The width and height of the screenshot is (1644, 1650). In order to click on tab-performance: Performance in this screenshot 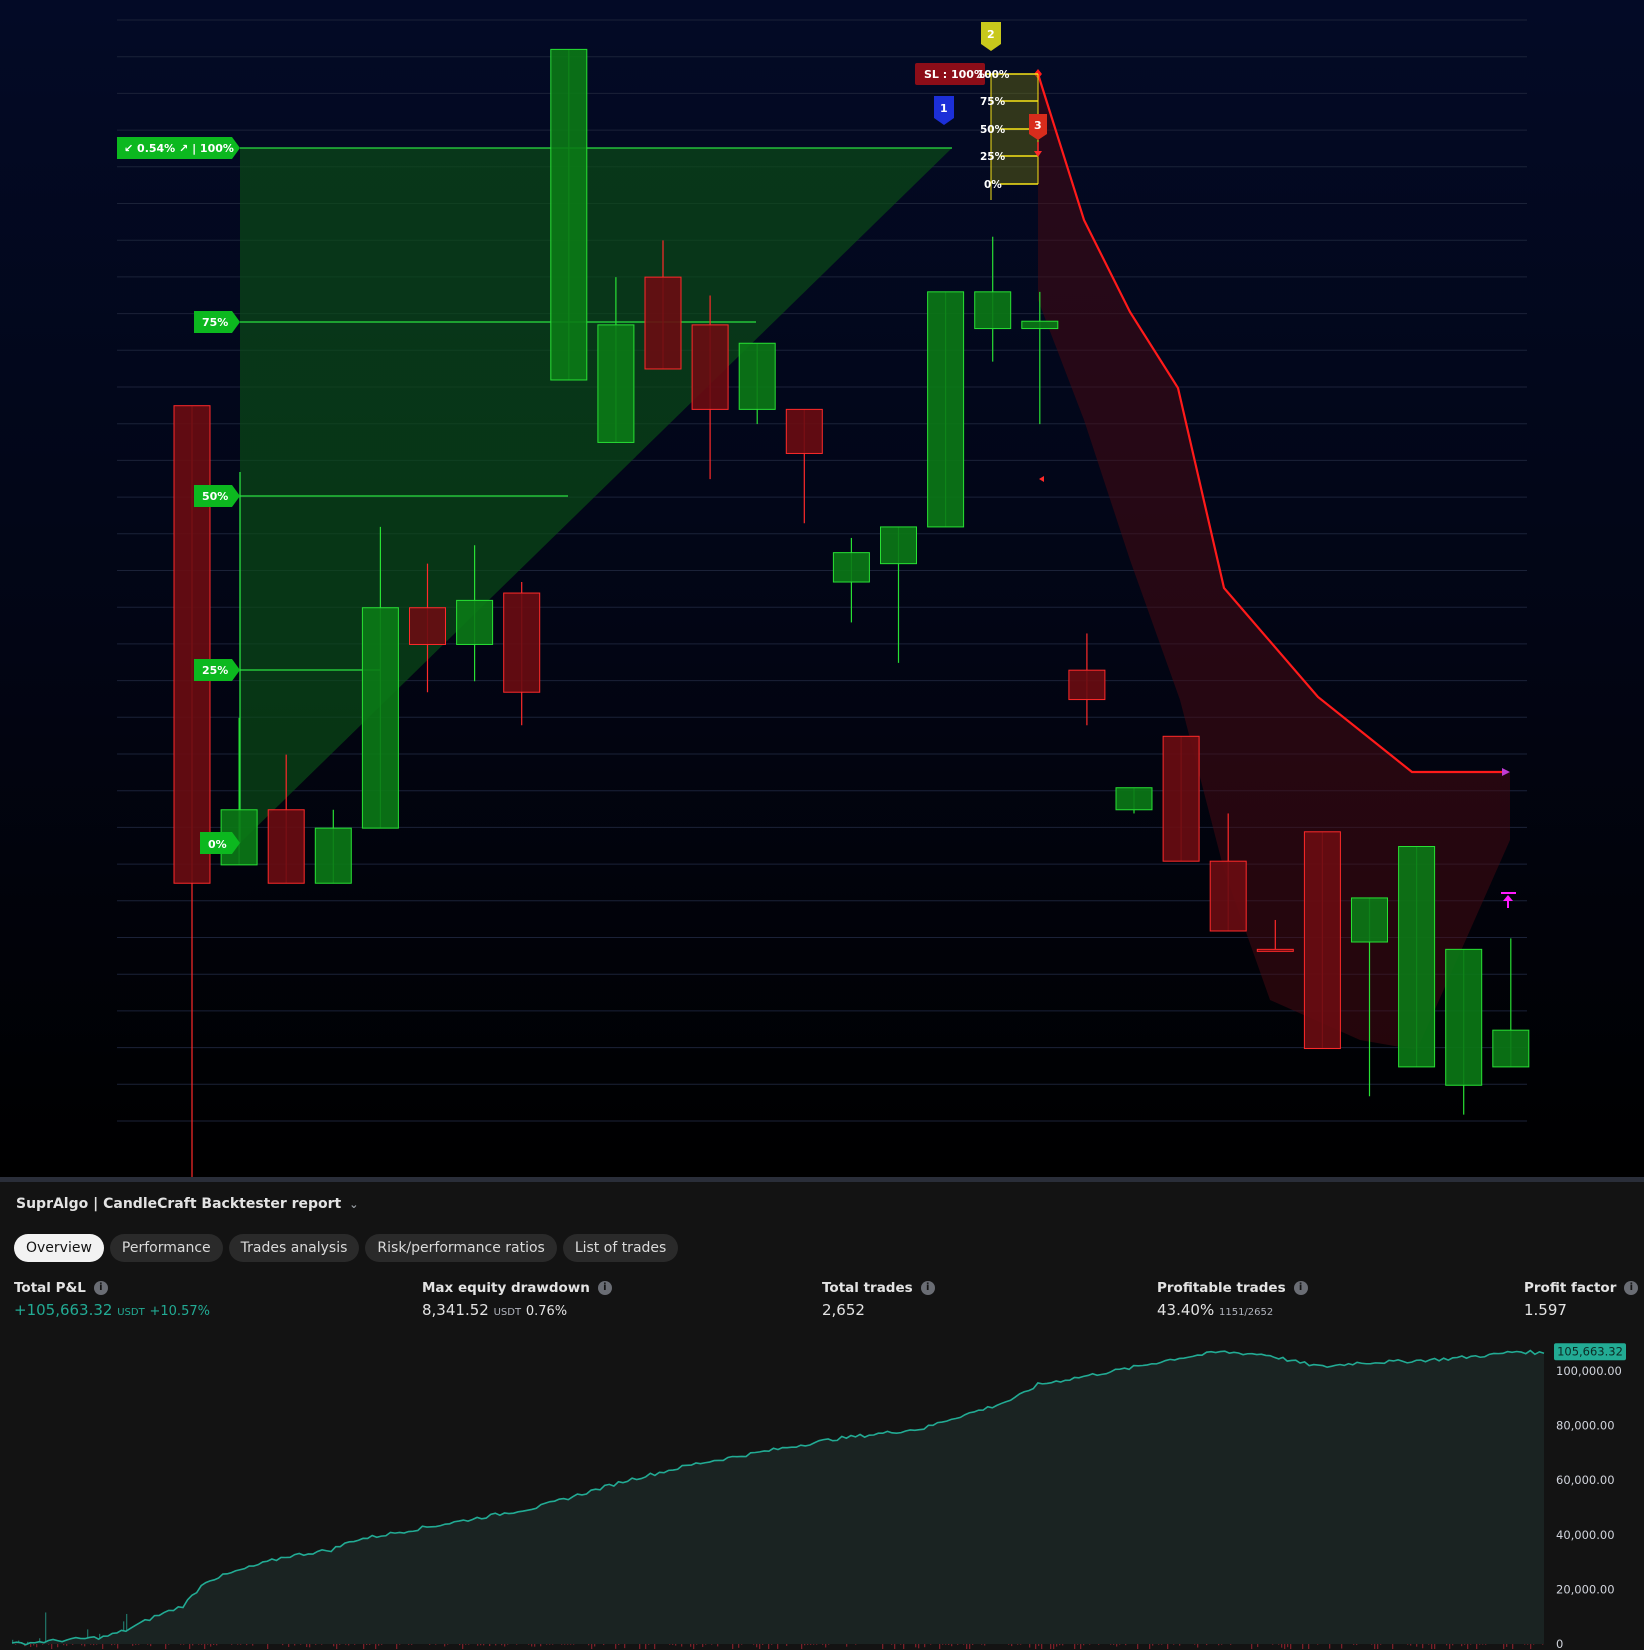, I will do `click(166, 1248)`.